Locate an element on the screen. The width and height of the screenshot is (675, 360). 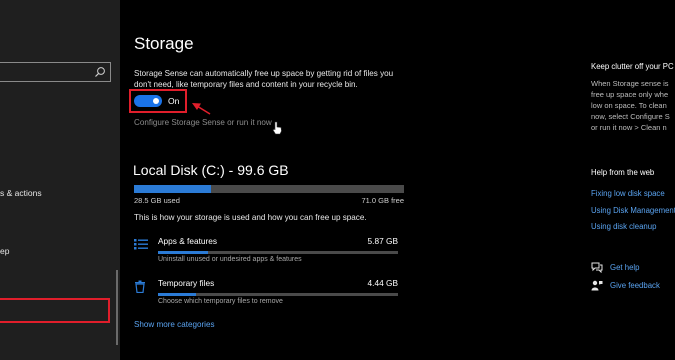
storage-sense-toggle is located at coordinates (148, 101).